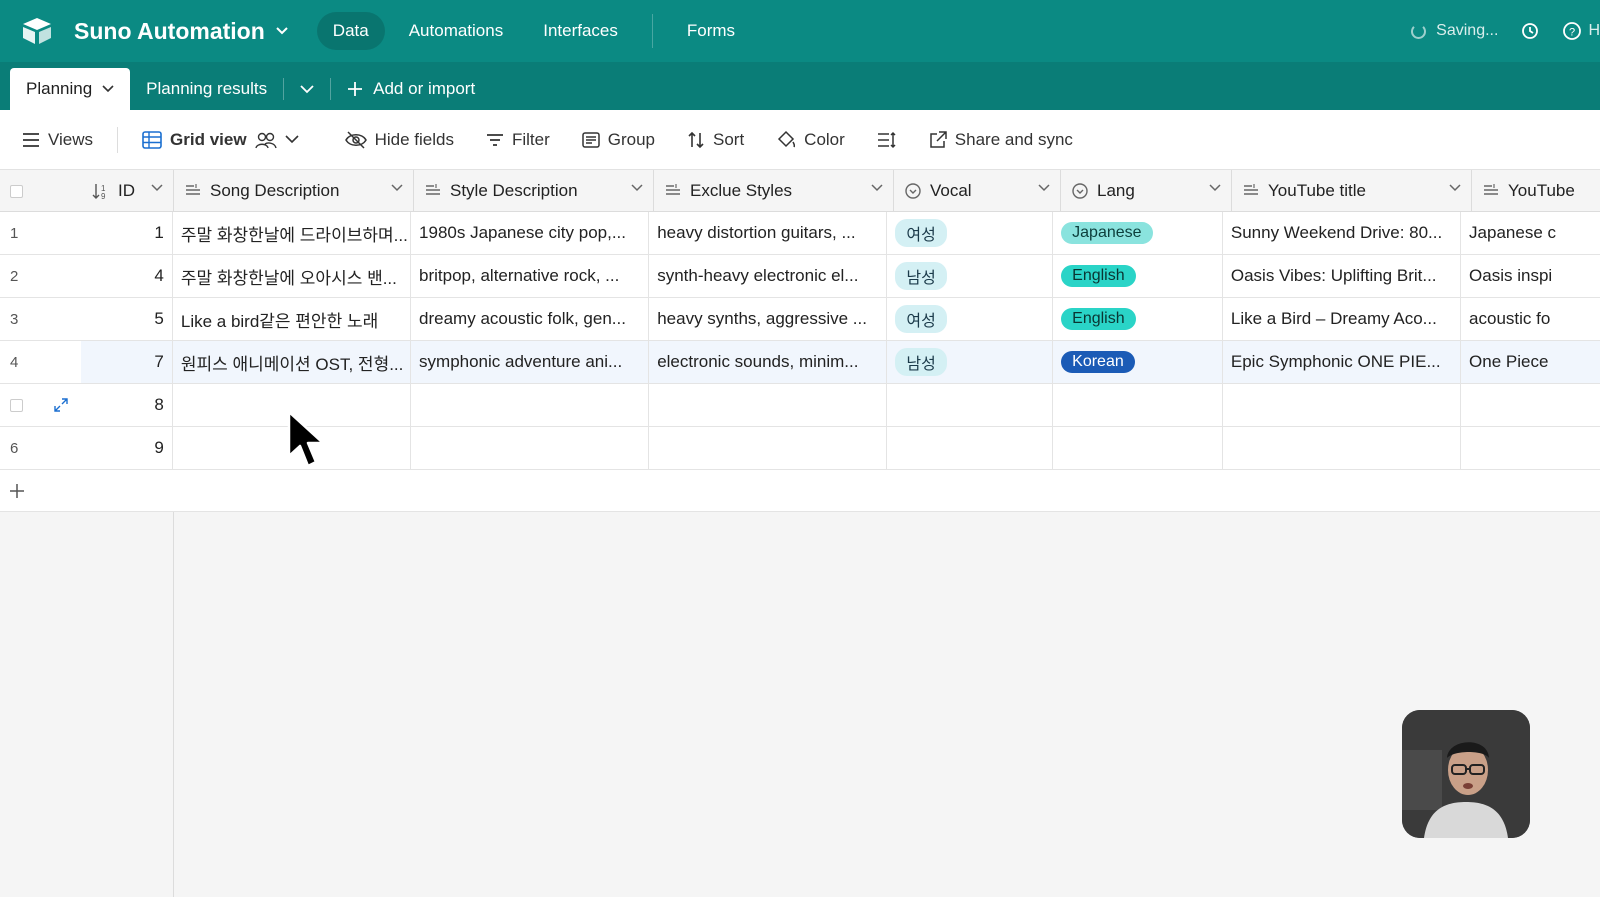  I want to click on tab-planning: Planning, so click(70, 89).